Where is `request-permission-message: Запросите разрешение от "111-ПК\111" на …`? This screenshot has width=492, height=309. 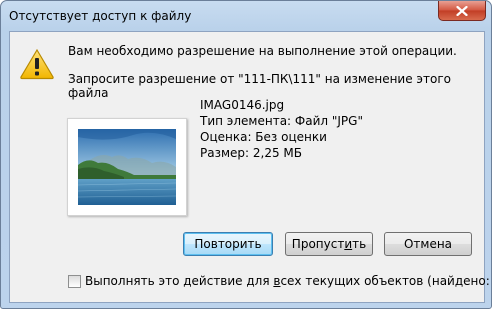 request-permission-message: Запросите разрешение от "111-ПК\111" на … is located at coordinates (259, 86).